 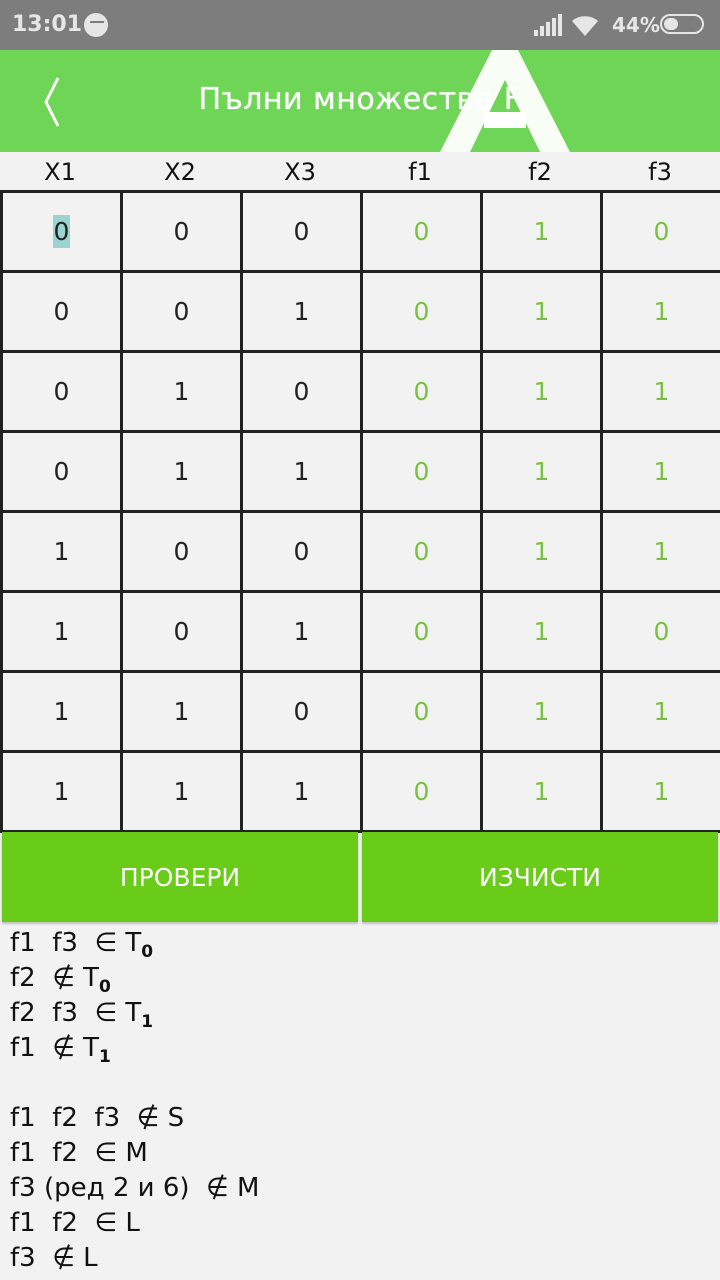 I want to click on result-text: f1 f2 ∈ M, so click(x=79, y=1153).